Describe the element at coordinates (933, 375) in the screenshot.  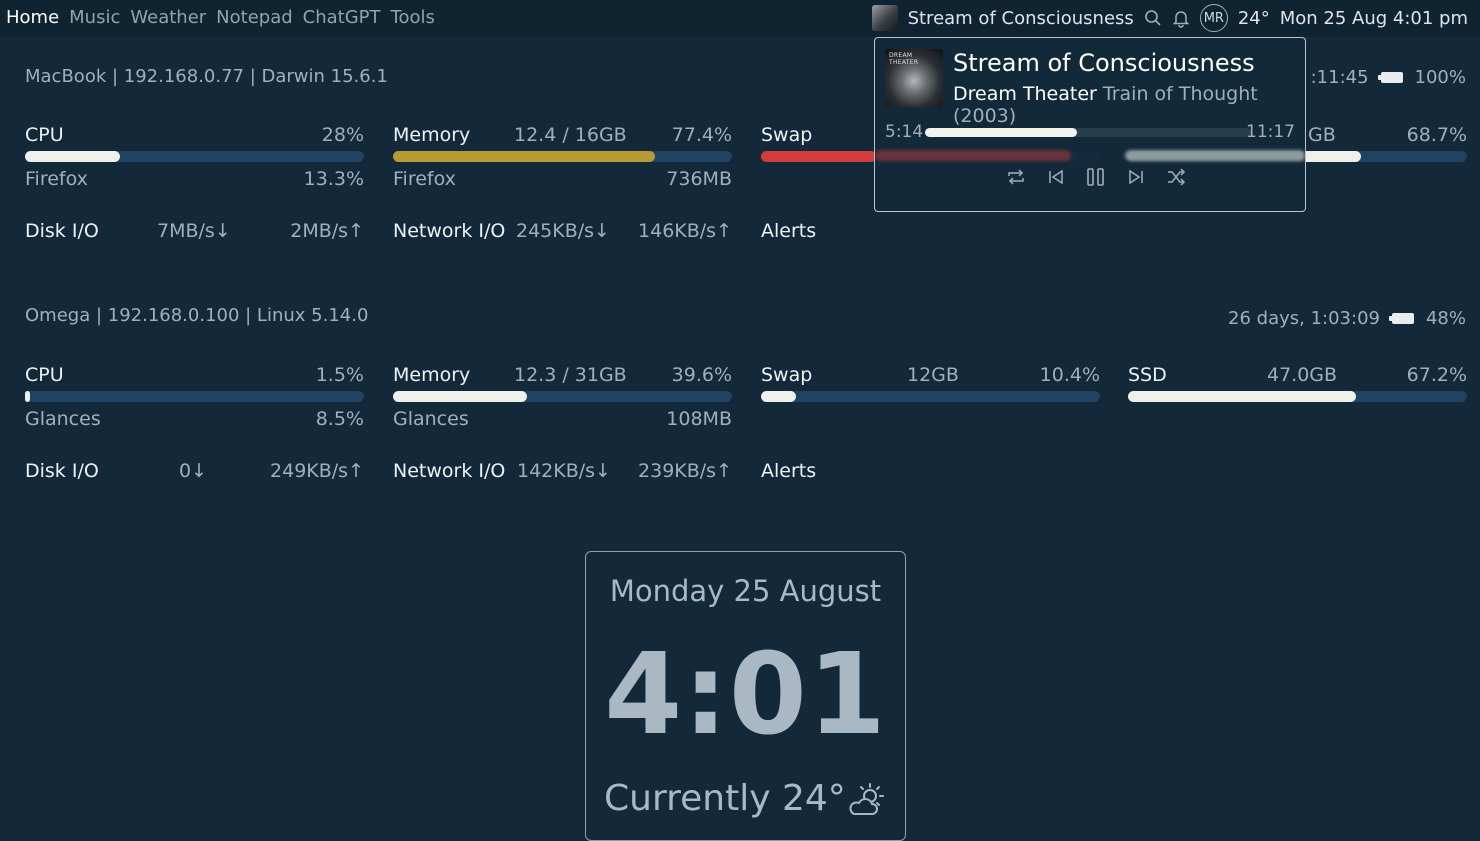
I see `metric-detail: 12GB` at that location.